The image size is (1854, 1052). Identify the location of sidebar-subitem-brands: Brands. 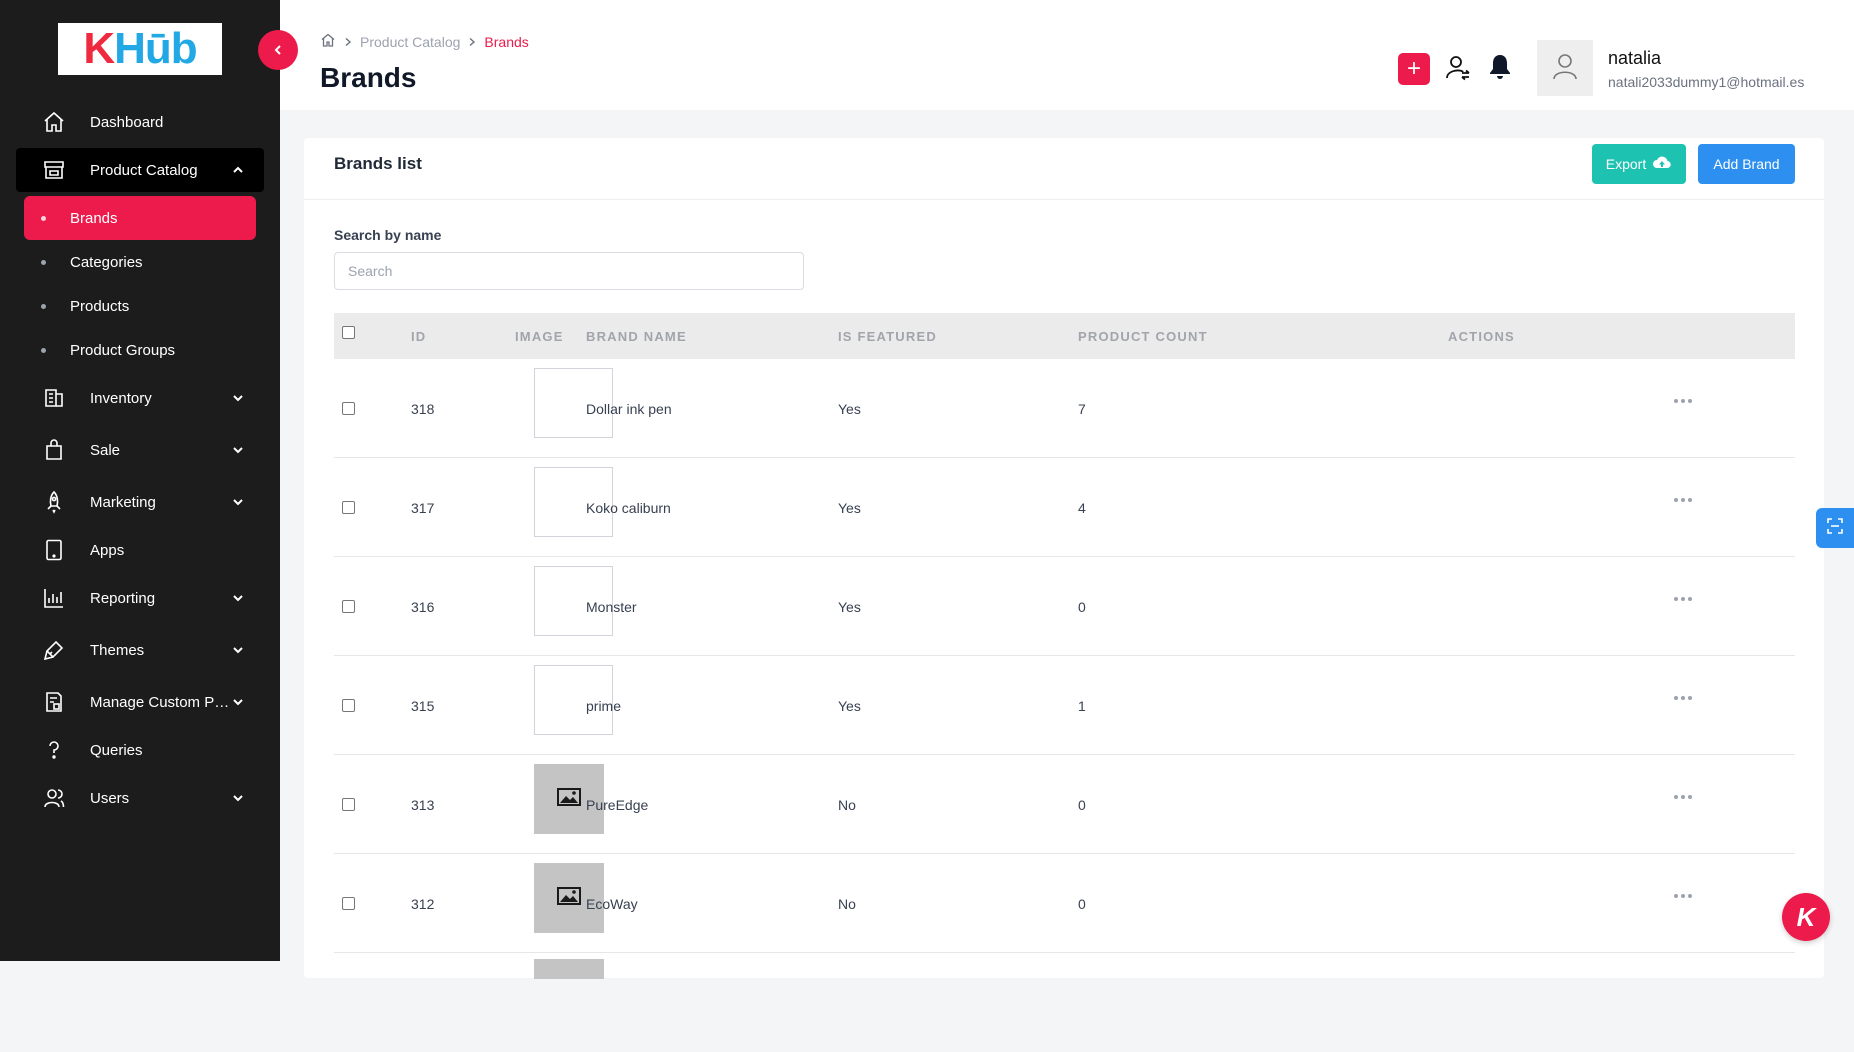
(140, 218).